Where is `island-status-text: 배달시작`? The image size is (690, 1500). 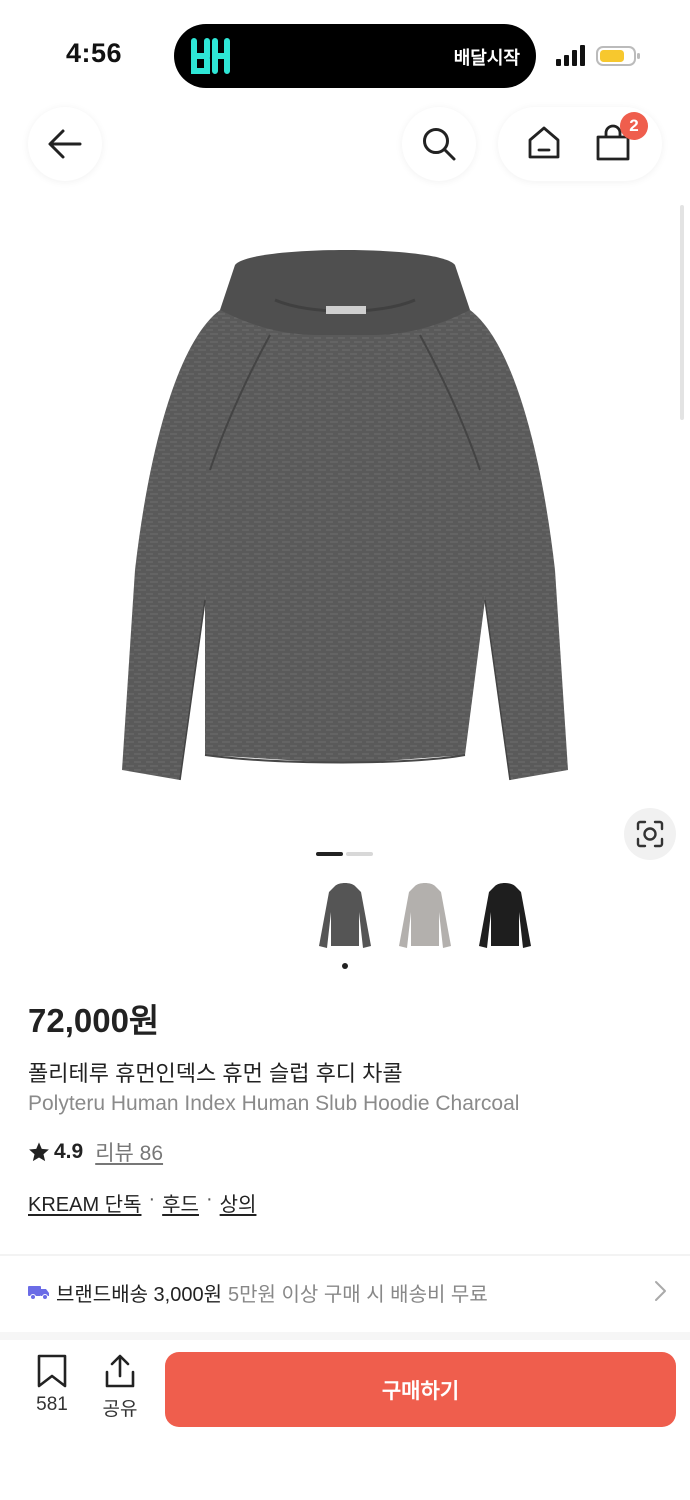
island-status-text: 배달시작 is located at coordinates (486, 58).